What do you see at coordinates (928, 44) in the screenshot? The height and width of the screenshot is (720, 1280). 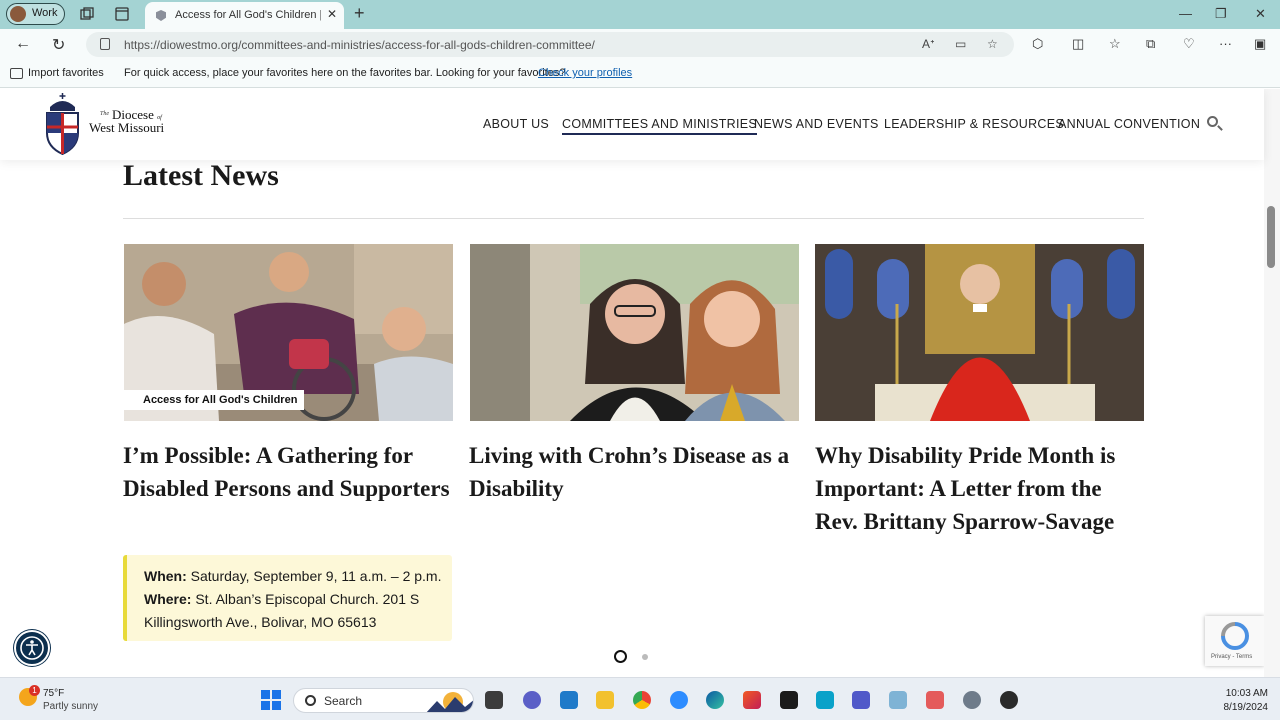 I see `read-aloud-icon: Aᐩ` at bounding box center [928, 44].